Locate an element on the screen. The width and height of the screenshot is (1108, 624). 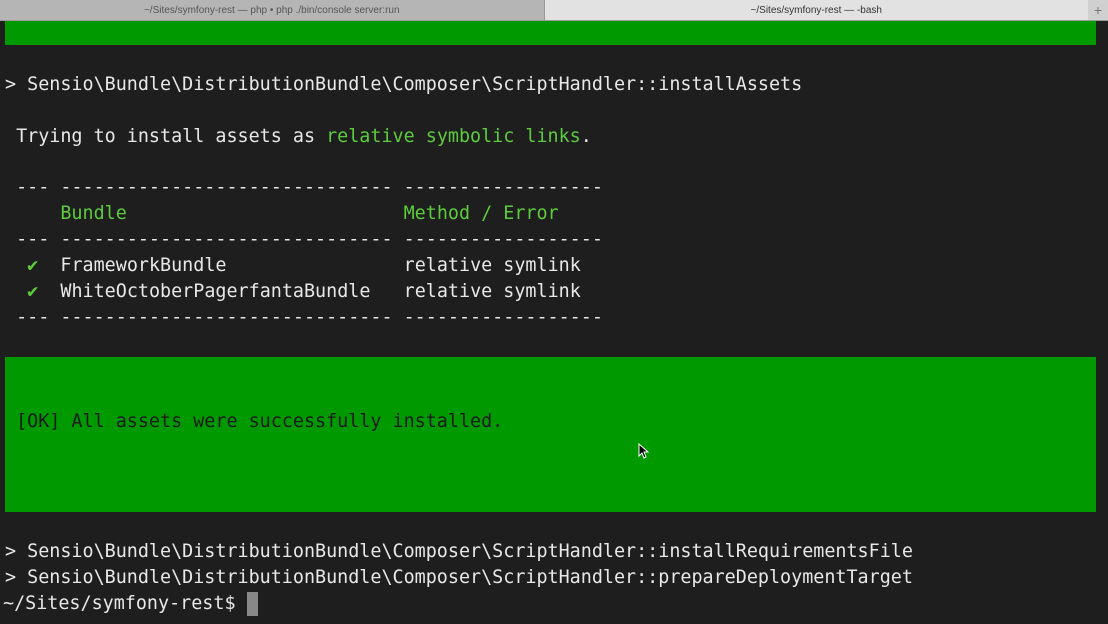
table-row: ✔ FrameworkBundle relative symlink is located at coordinates (293, 266).